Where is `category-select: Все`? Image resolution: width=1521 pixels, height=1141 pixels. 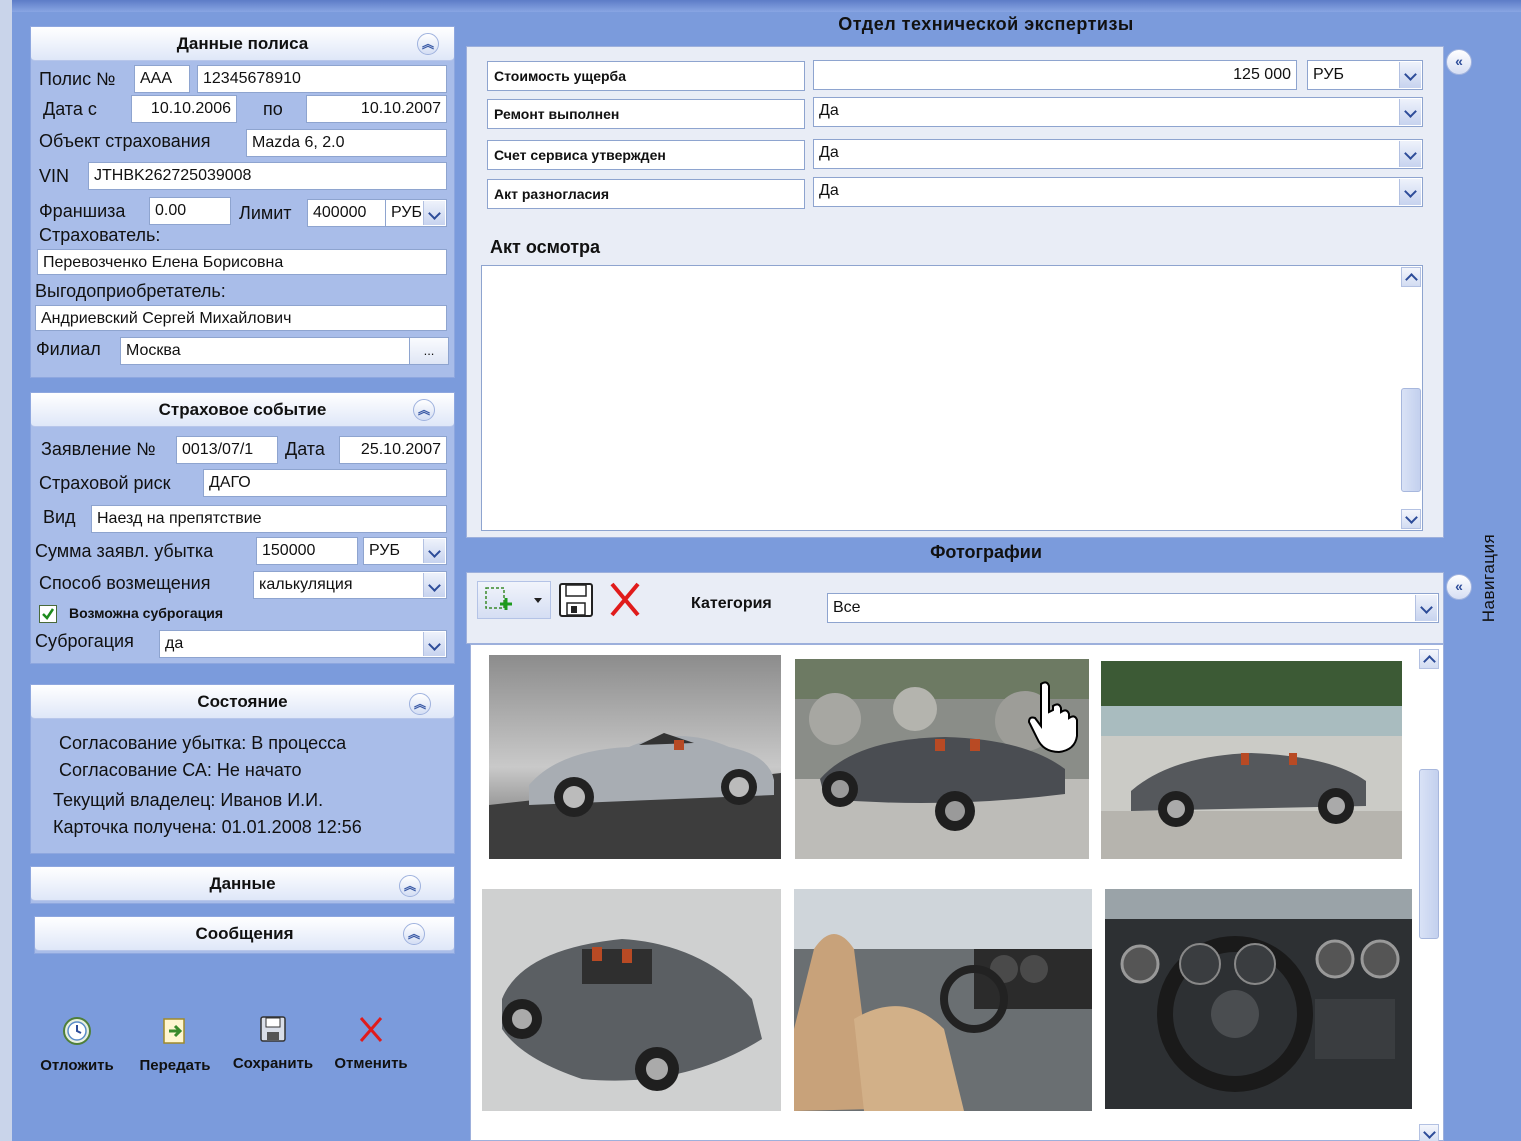 category-select: Все is located at coordinates (1133, 608).